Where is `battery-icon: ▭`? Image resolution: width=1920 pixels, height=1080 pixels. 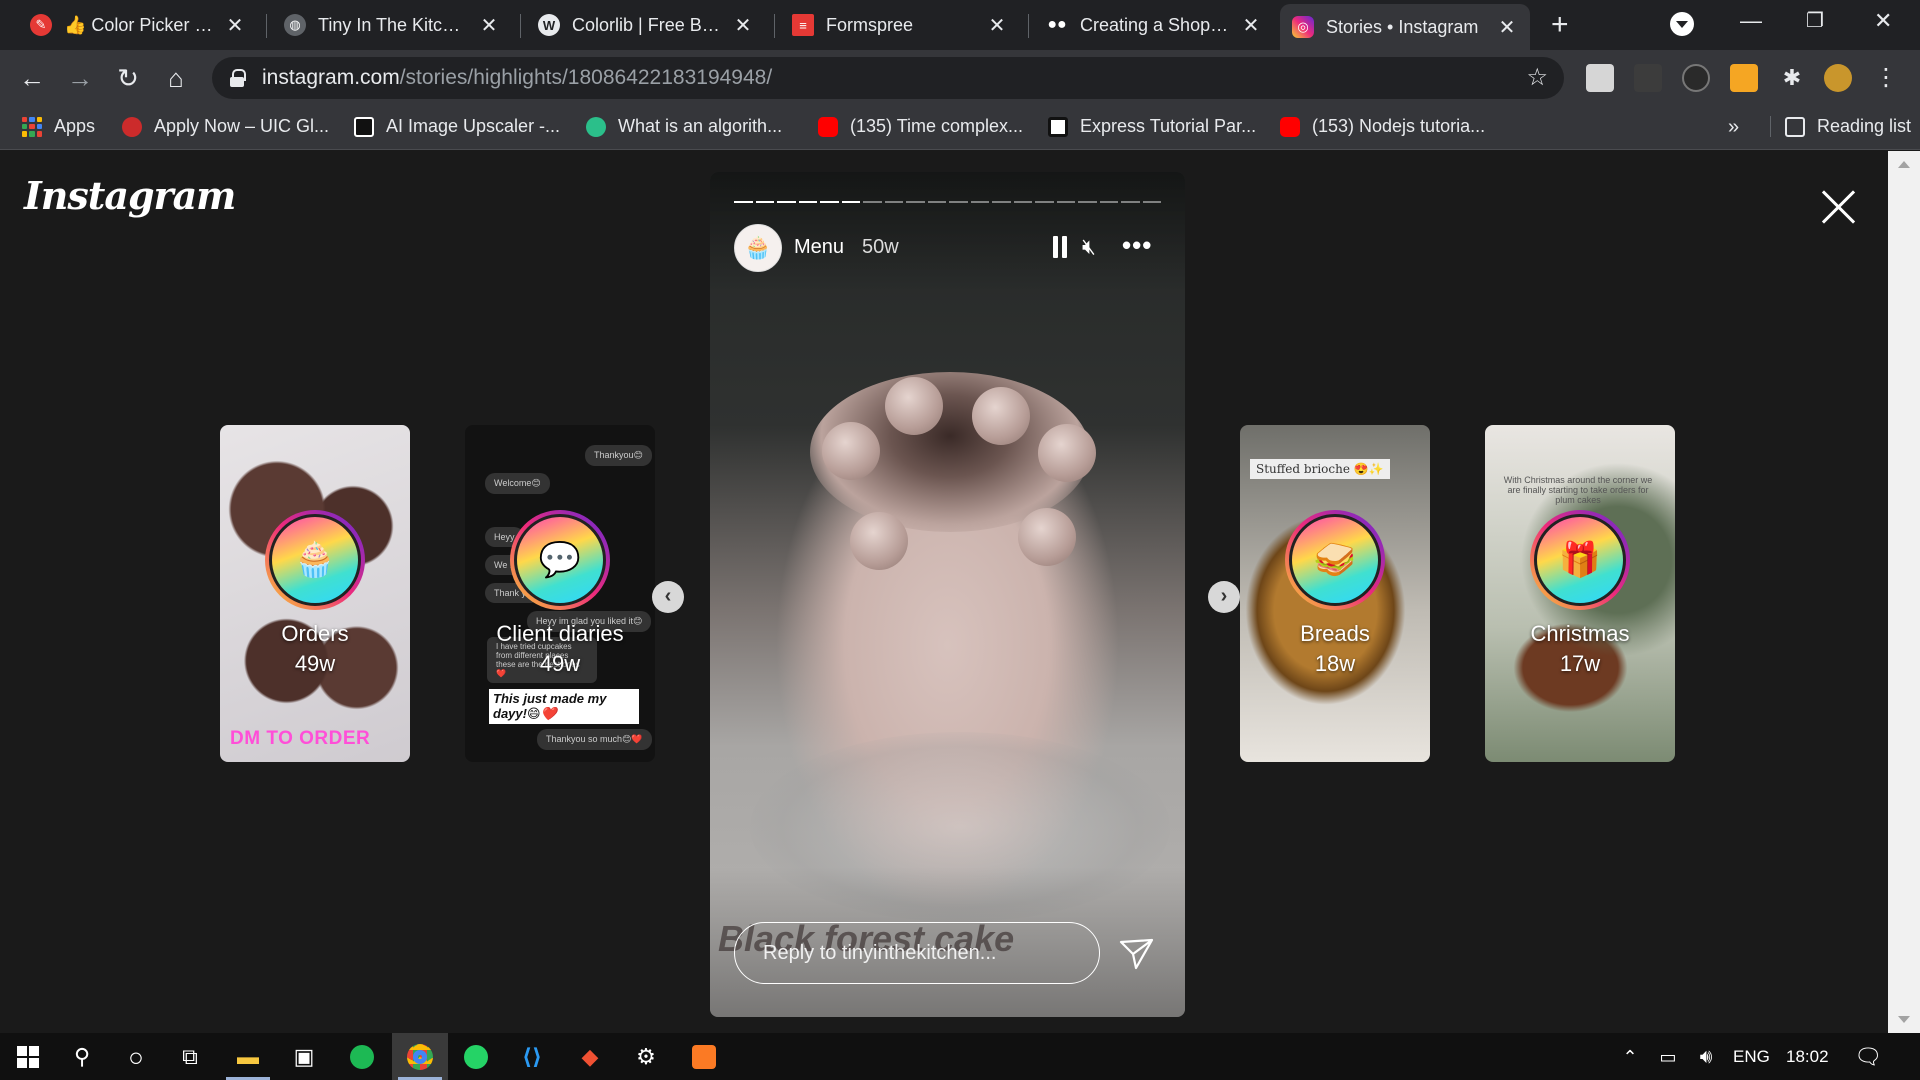
battery-icon: ▭ is located at coordinates (1668, 1057).